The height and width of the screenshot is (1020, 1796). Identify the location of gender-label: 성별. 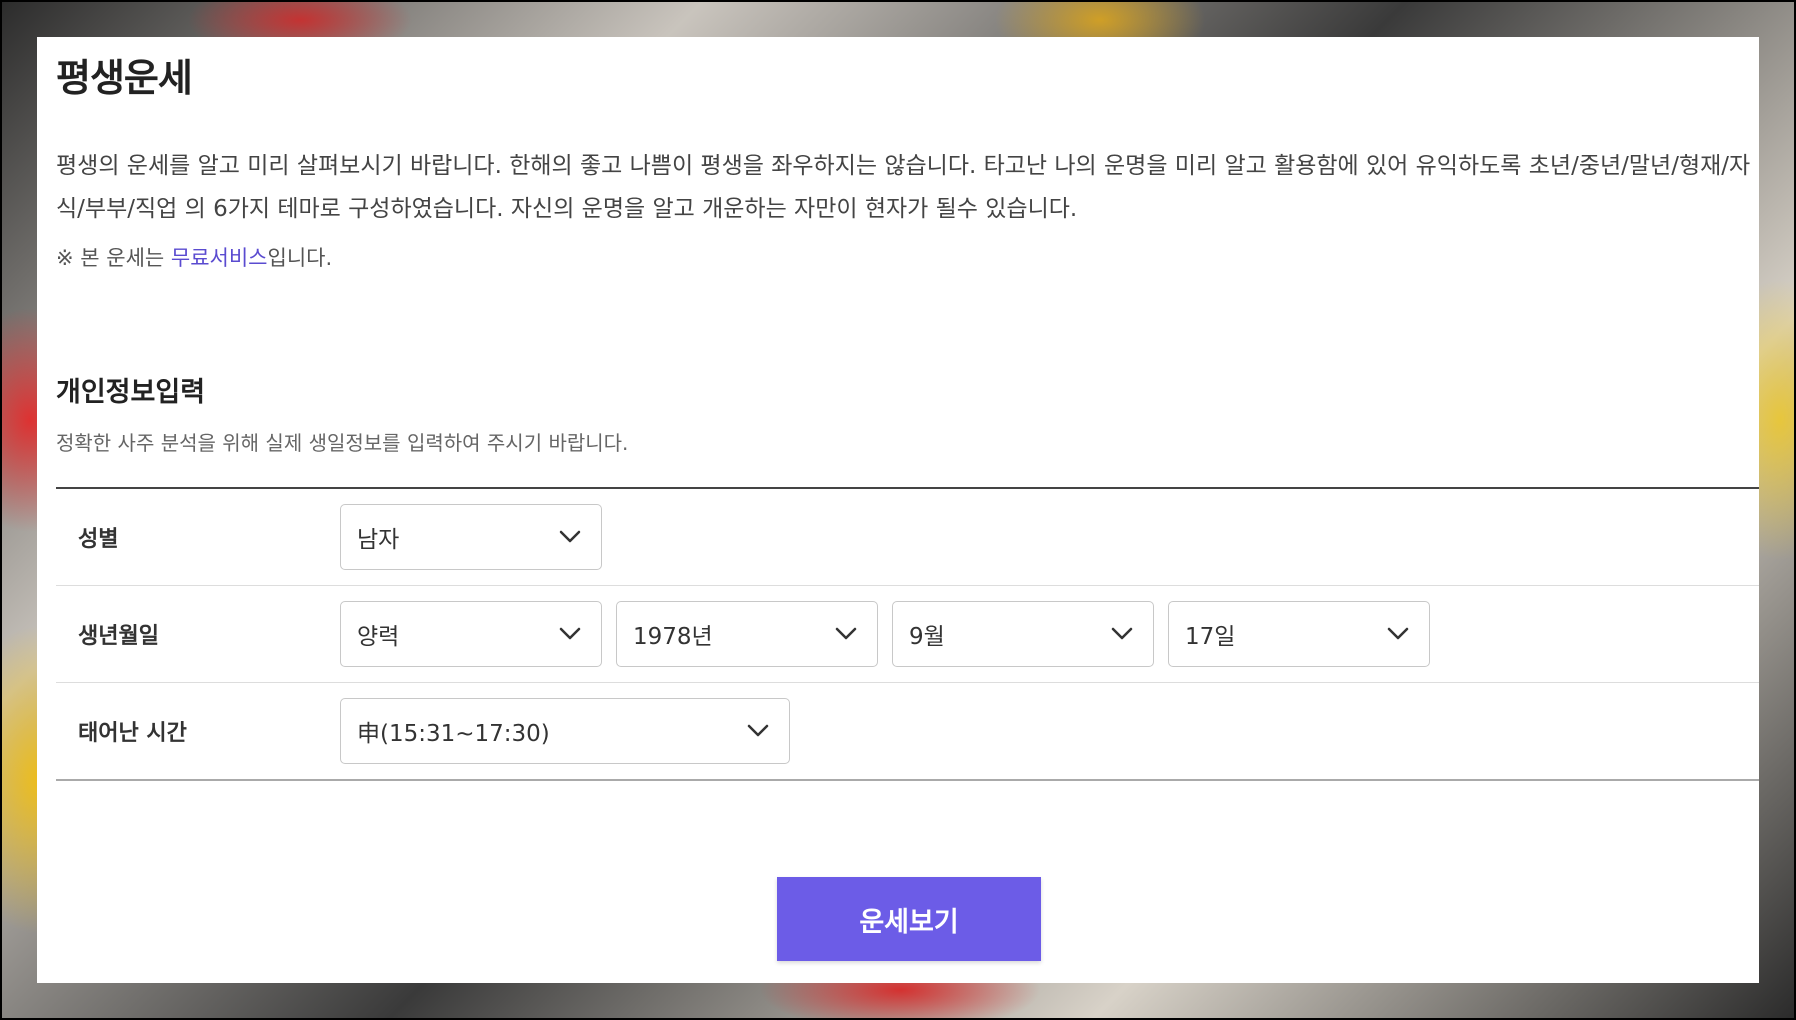
(98, 539).